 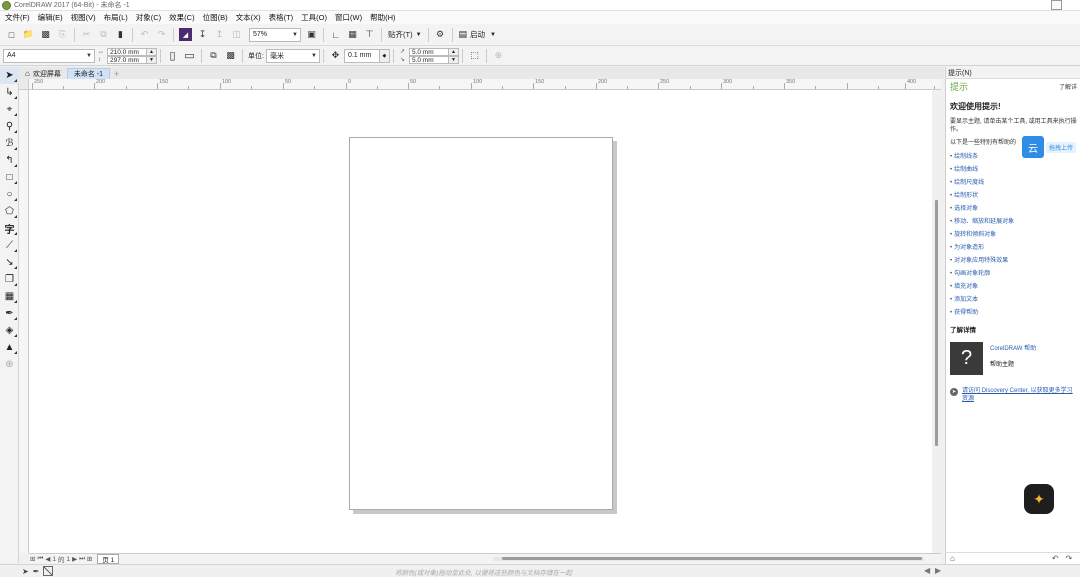 I want to click on open-icon: 📁, so click(x=28, y=34).